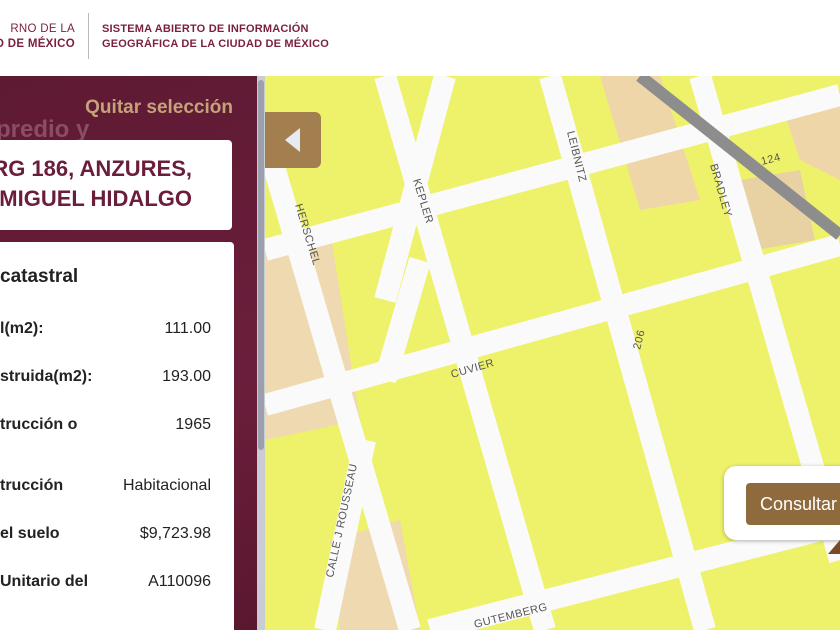  I want to click on map-marker-icon, so click(834, 547).